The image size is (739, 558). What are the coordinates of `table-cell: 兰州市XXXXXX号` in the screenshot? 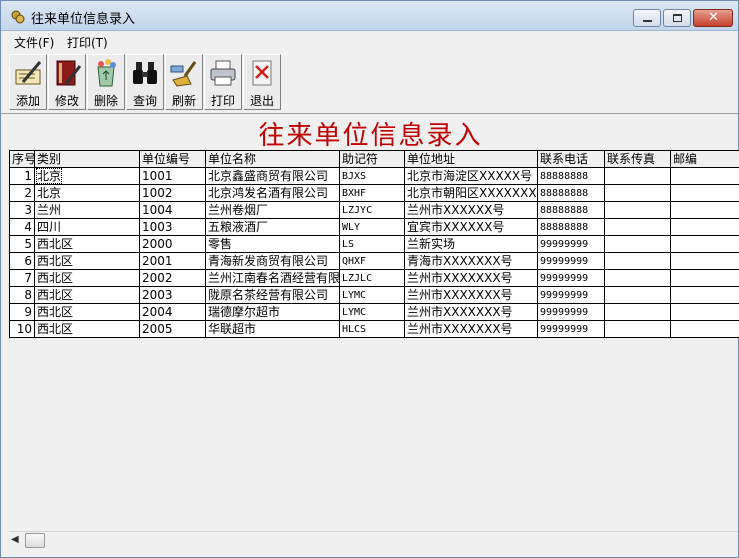 It's located at (471, 210).